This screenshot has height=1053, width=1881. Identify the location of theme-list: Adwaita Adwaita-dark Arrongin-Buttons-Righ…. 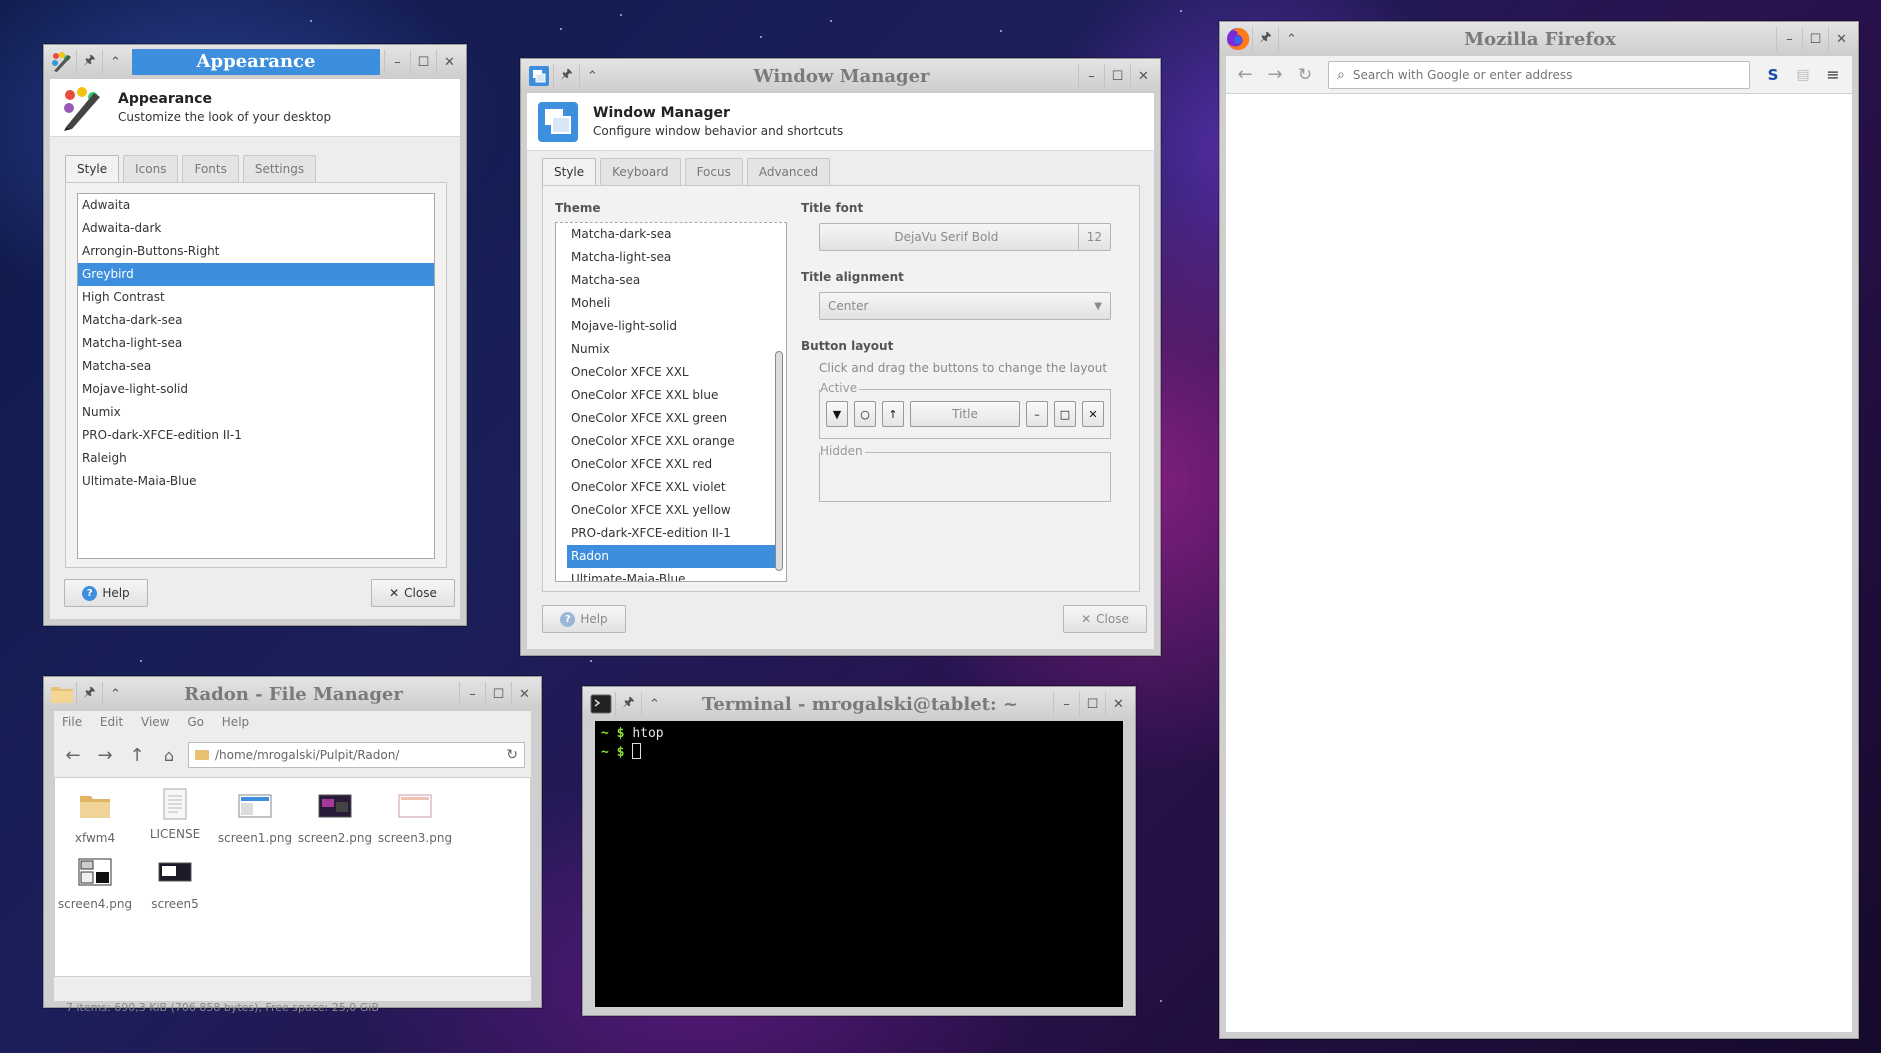
(256, 376).